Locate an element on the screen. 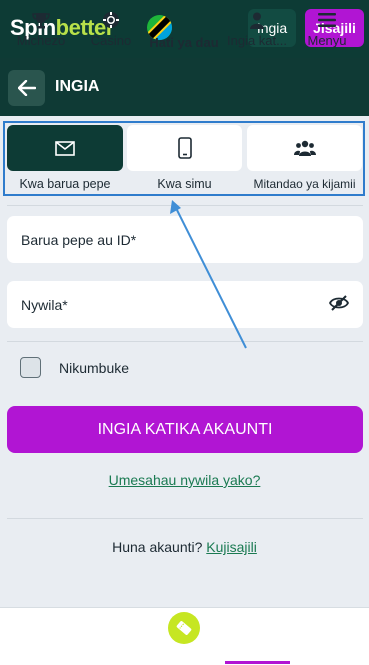 This screenshot has height=665, width=369. forgot-password-link: Umesahau nywila yako? is located at coordinates (184, 480).